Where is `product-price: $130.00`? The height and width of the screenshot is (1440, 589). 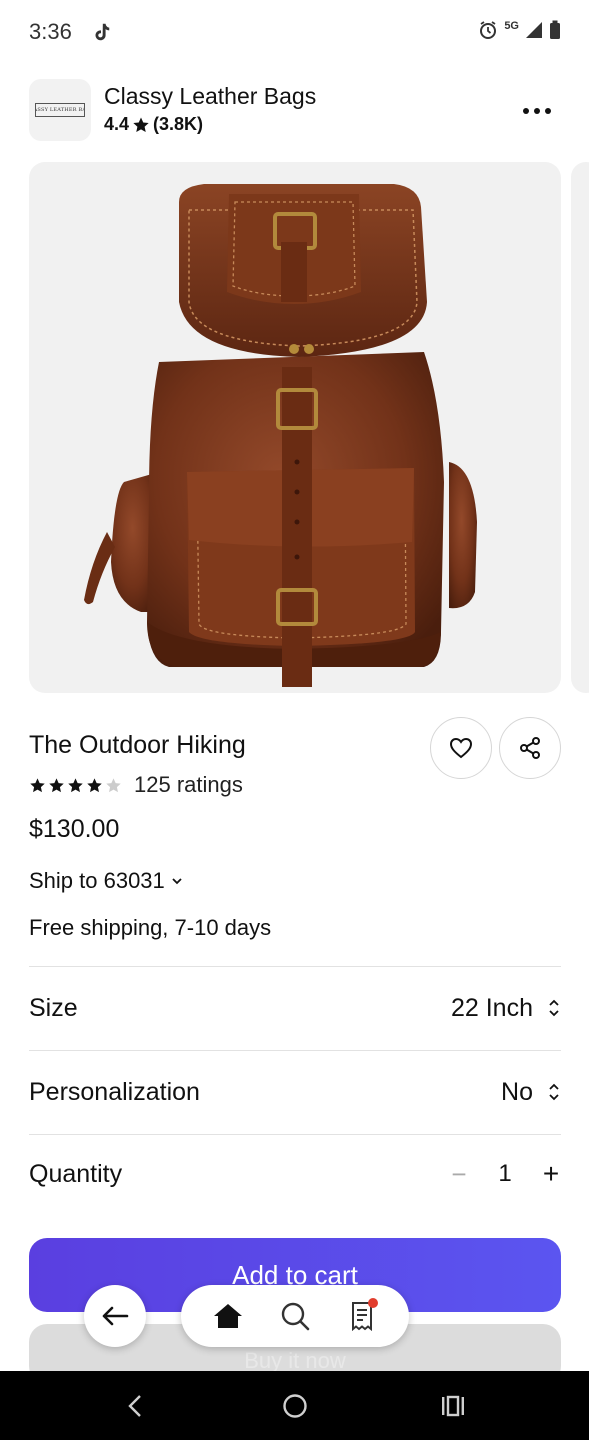 product-price: $130.00 is located at coordinates (74, 829).